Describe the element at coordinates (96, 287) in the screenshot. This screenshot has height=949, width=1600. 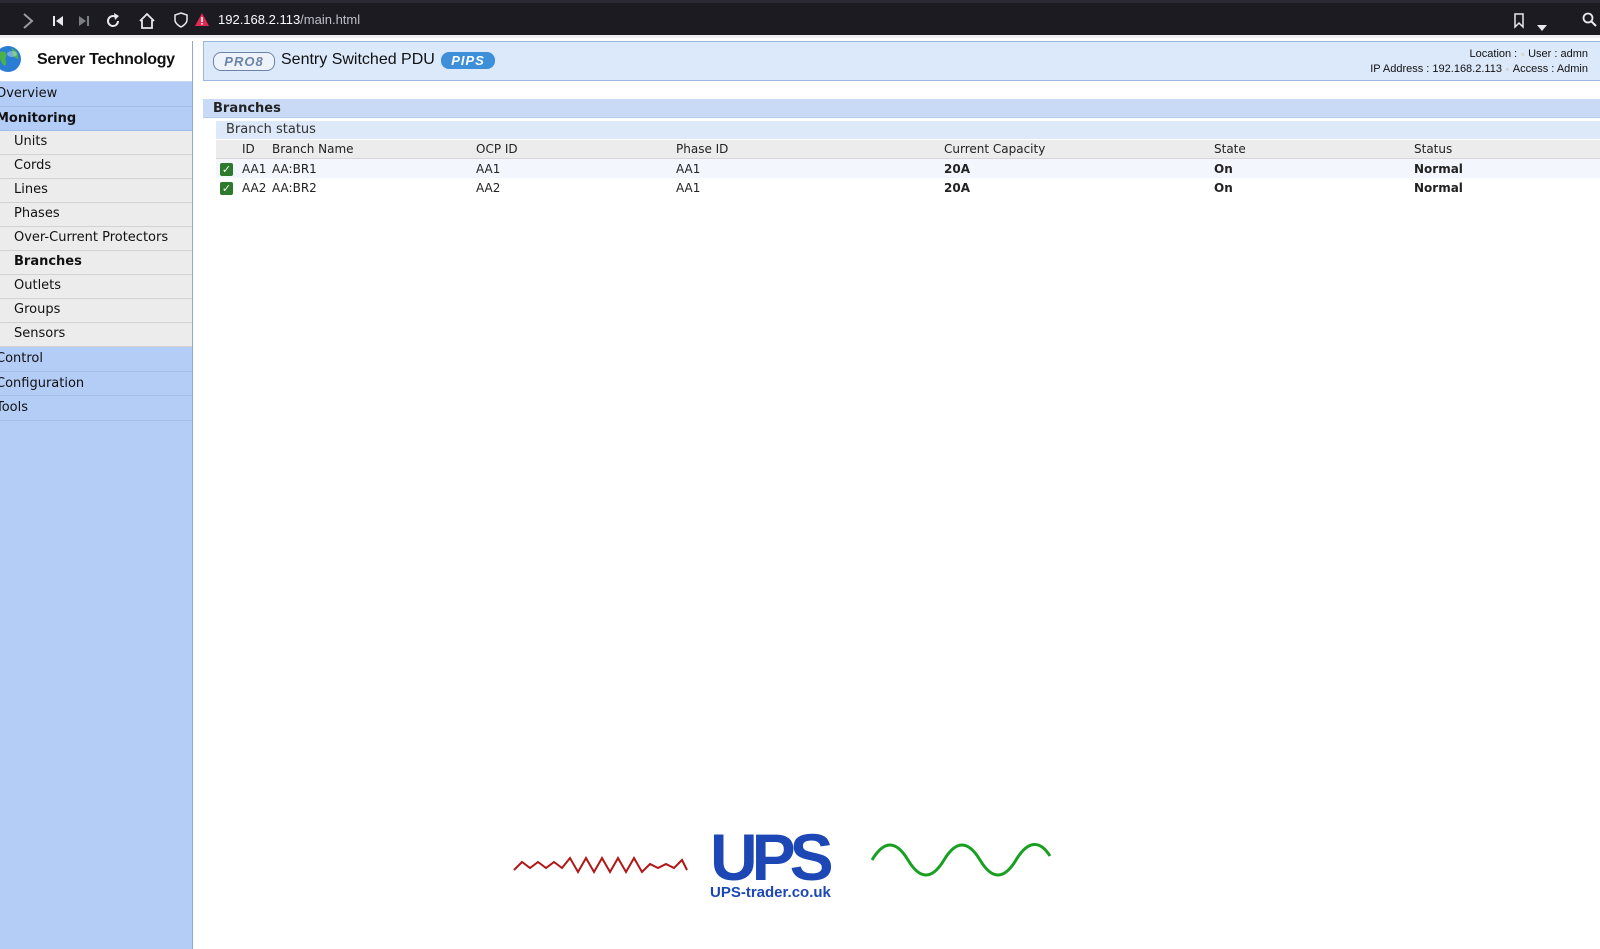
I see `nav-outlets: Outlets` at that location.